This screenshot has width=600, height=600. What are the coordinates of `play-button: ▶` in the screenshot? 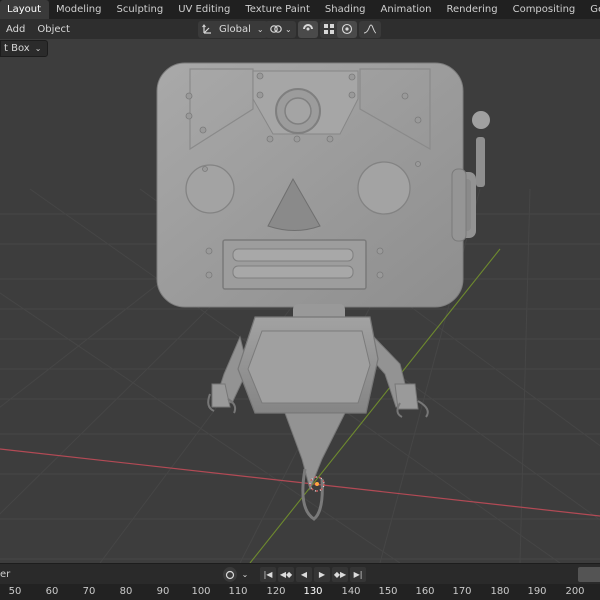 It's located at (322, 574).